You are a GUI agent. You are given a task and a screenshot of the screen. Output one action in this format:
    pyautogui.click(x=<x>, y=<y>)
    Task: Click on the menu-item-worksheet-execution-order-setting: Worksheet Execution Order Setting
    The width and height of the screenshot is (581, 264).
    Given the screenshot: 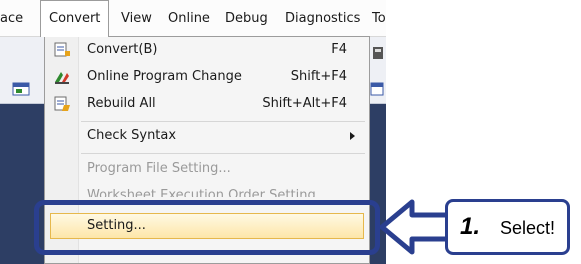 What is the action you would take?
    pyautogui.click(x=207, y=190)
    